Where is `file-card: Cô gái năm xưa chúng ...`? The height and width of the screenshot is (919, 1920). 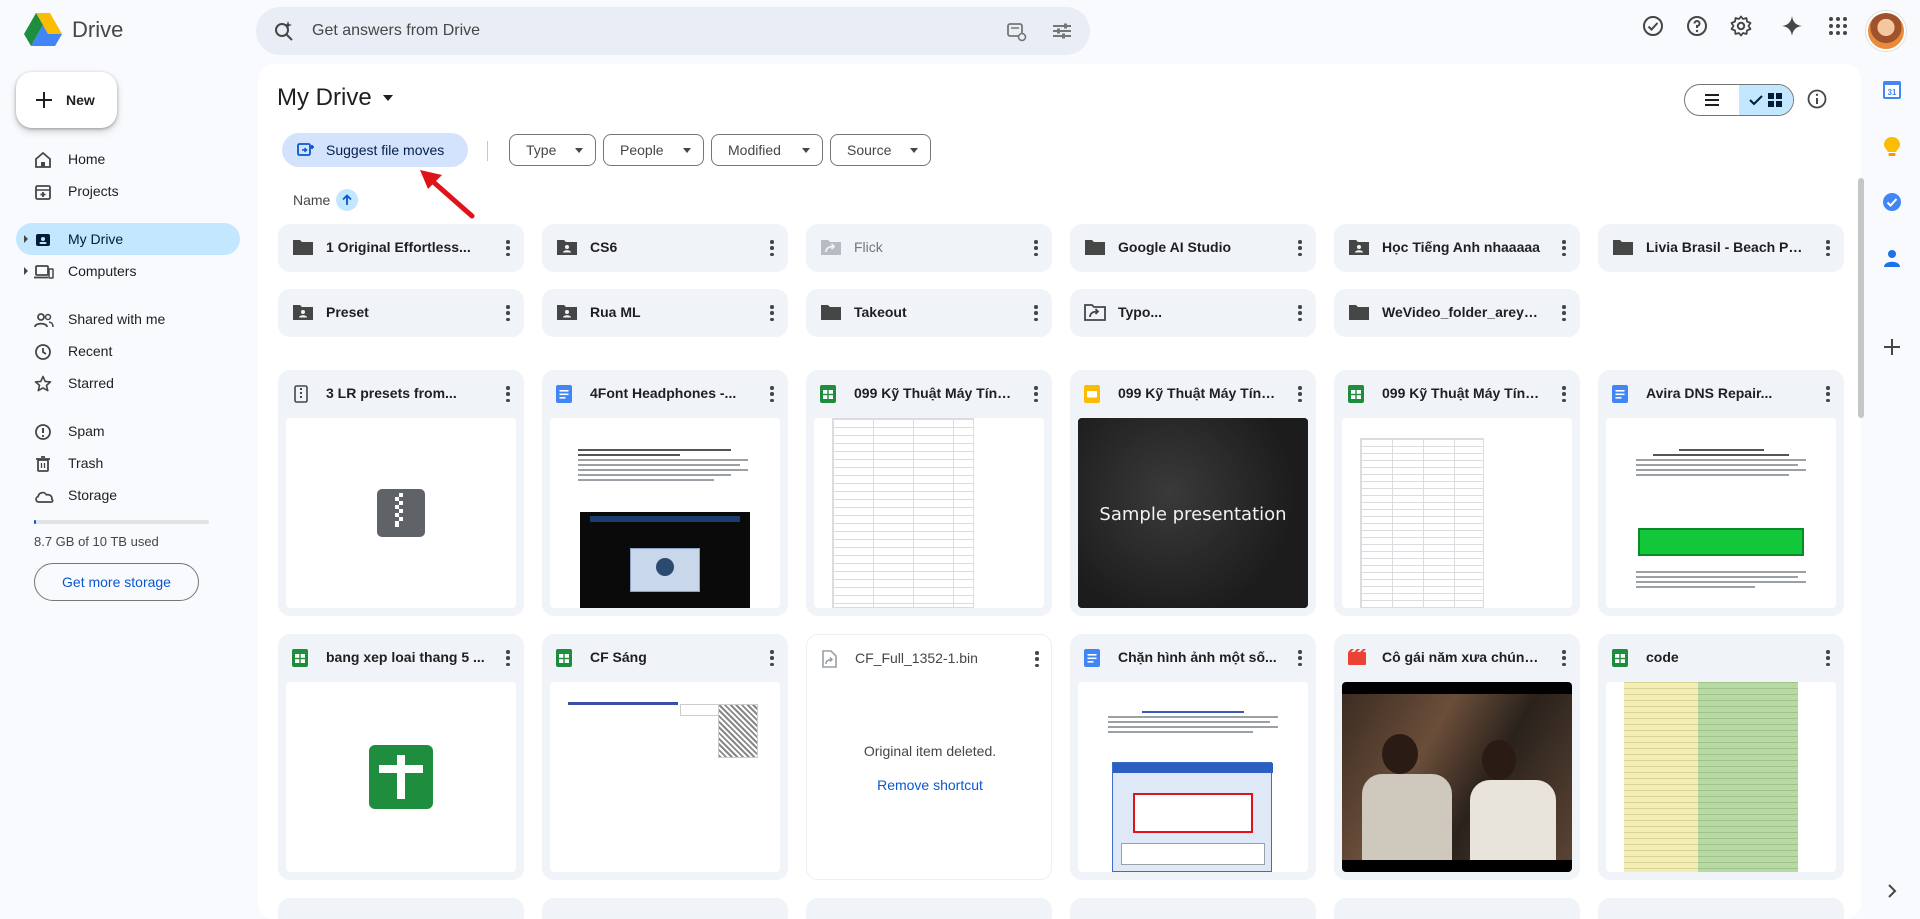
file-card: Cô gái năm xưa chúng ... is located at coordinates (1457, 757).